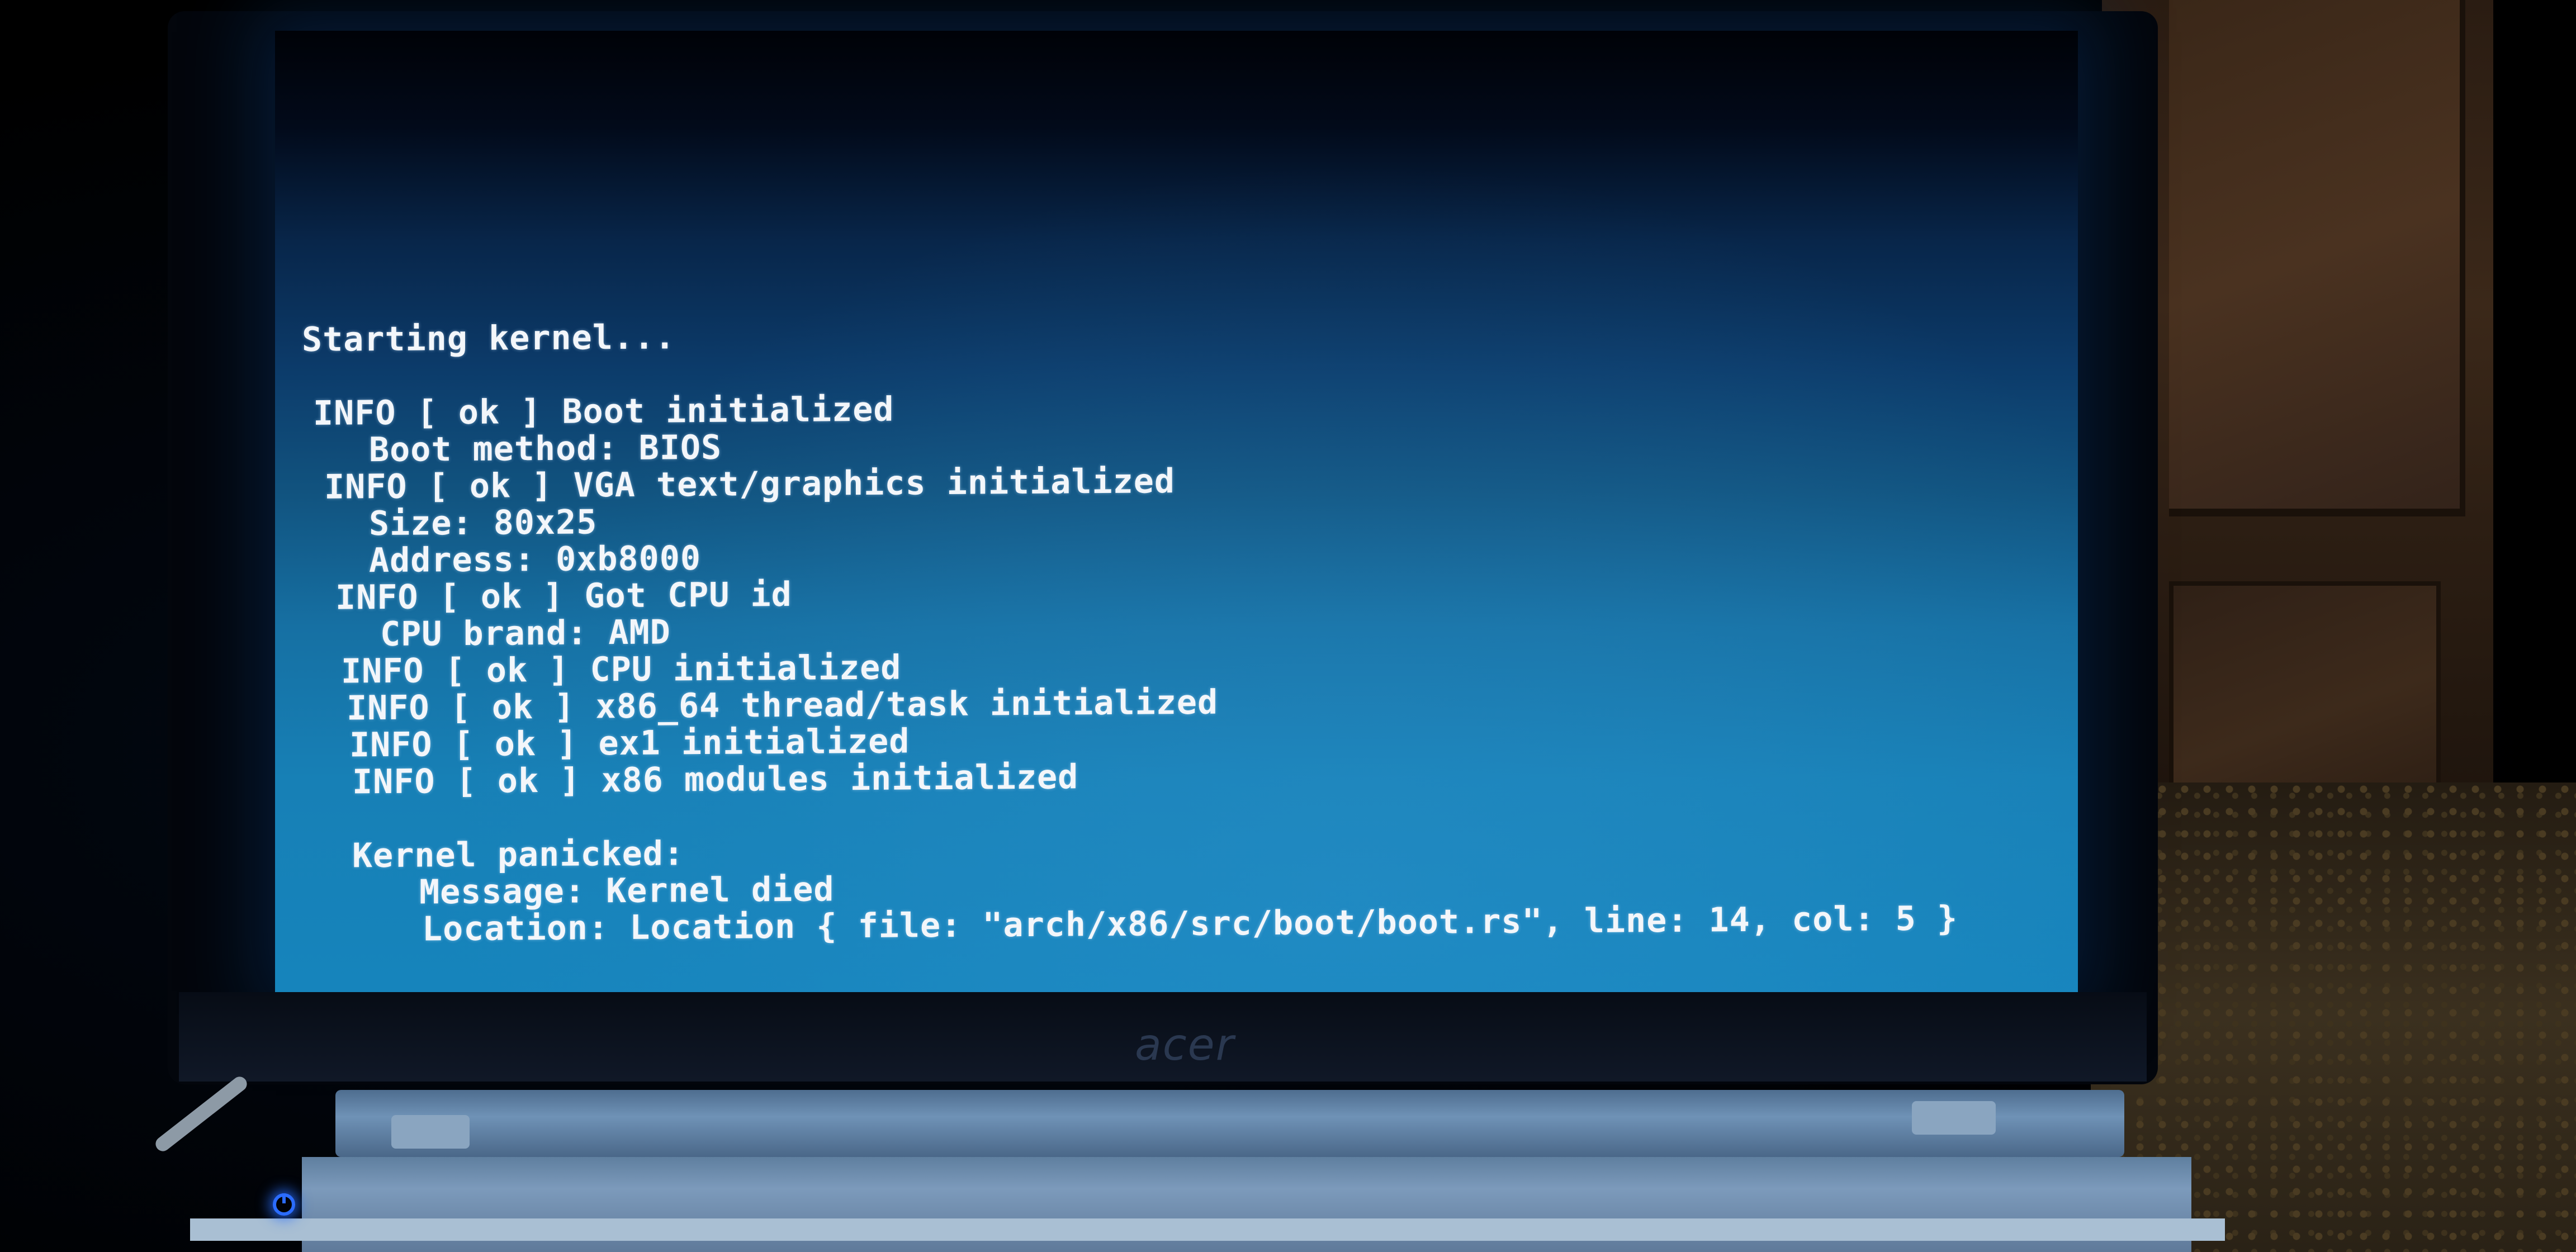 The height and width of the screenshot is (1252, 2576). Describe the element at coordinates (2317, 258) in the screenshot. I see `cabinet-door-top` at that location.